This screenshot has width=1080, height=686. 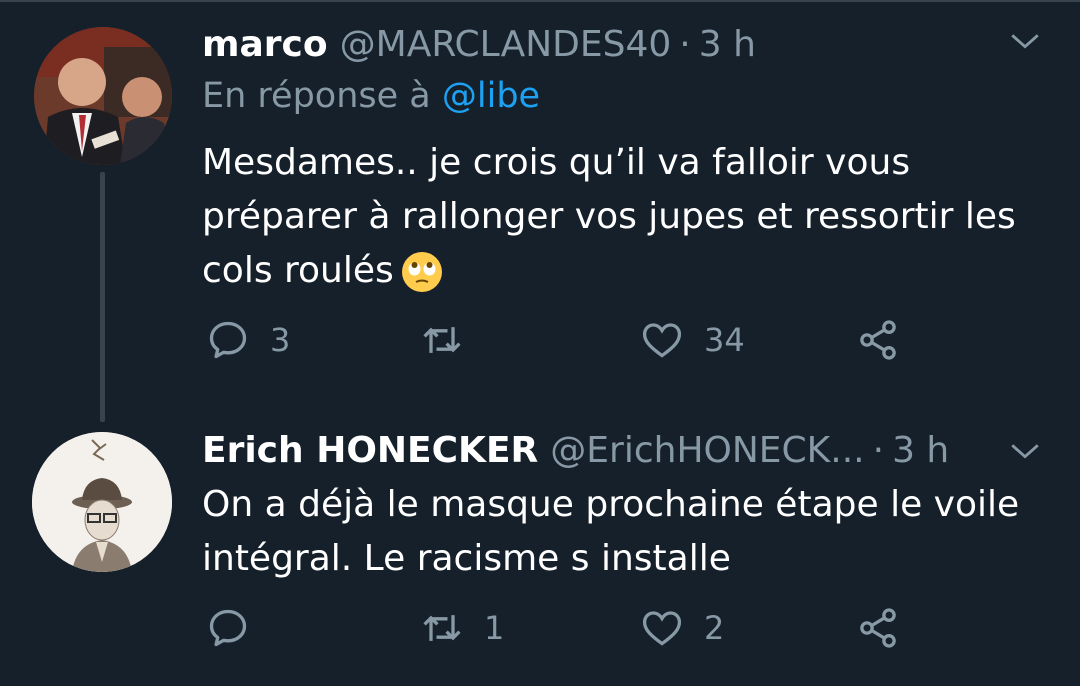 I want to click on like-count: 2, so click(x=714, y=628).